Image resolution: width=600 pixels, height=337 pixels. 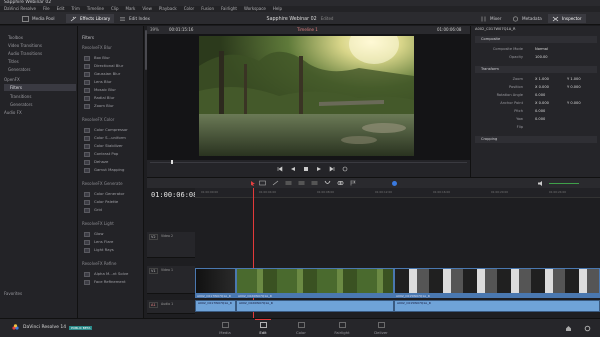 I want to click on tree-item: Audio FX, so click(x=40, y=112).